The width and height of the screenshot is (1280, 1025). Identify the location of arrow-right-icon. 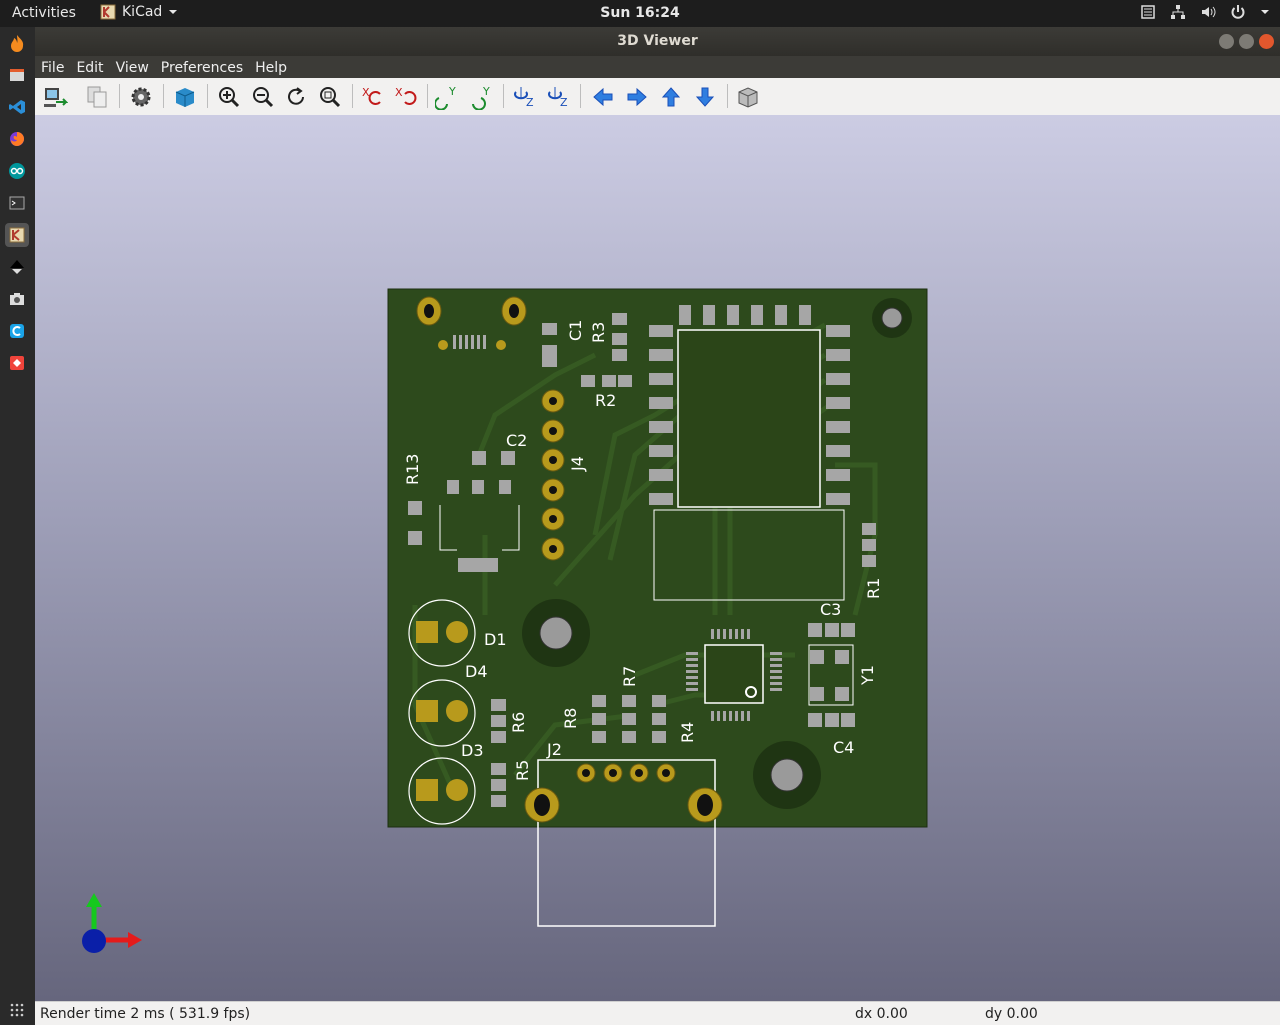
(637, 97).